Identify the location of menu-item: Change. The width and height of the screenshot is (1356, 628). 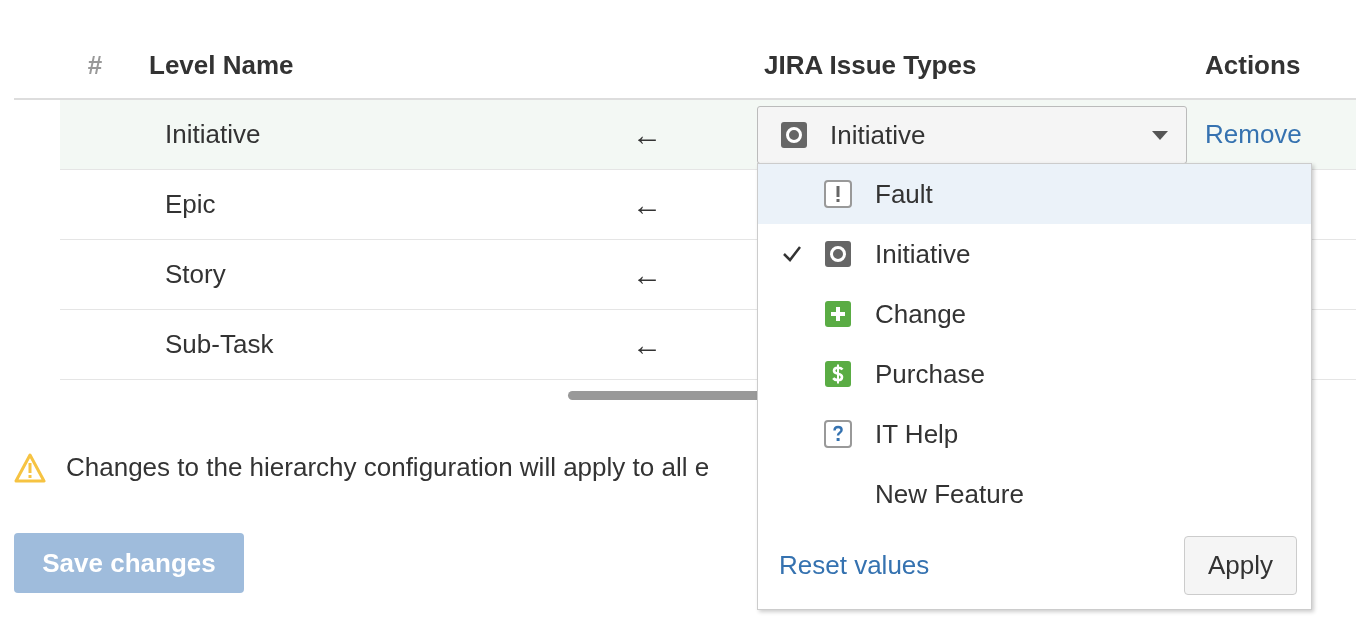
(1034, 314).